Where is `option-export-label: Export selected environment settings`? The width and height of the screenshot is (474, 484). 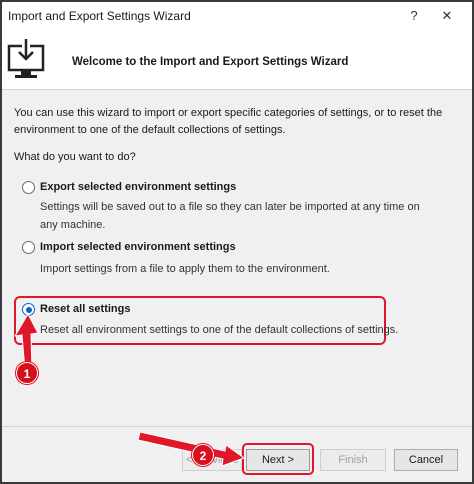 option-export-label: Export selected environment settings is located at coordinates (138, 187).